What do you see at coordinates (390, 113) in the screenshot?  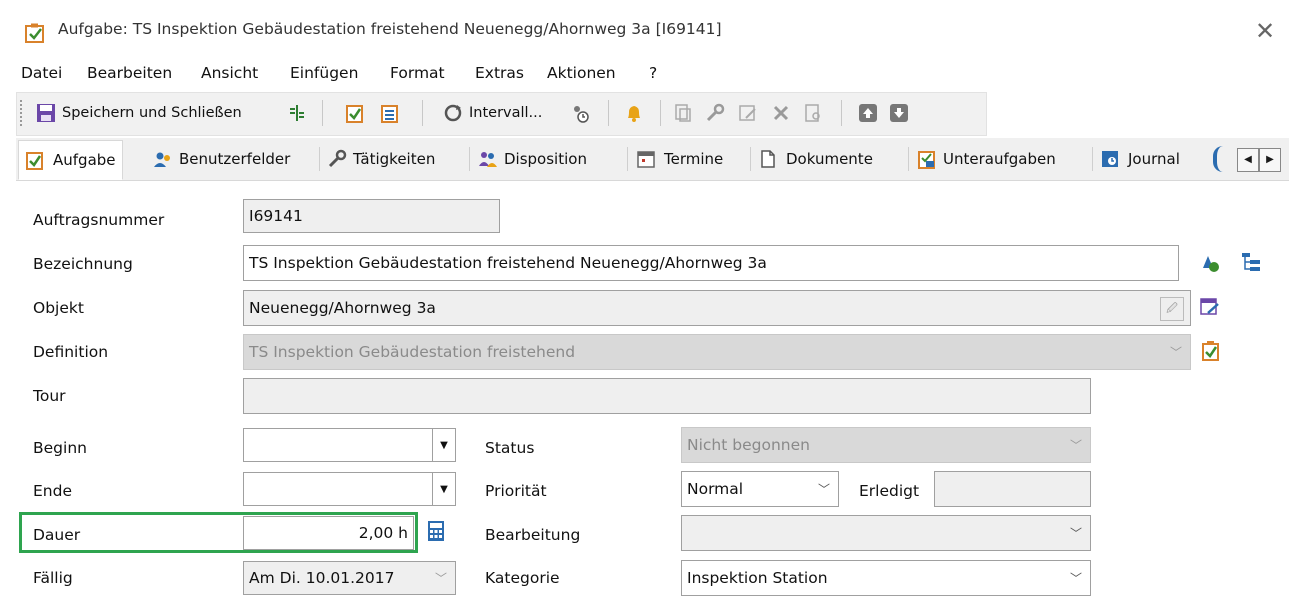 I see `task-list-button` at bounding box center [390, 113].